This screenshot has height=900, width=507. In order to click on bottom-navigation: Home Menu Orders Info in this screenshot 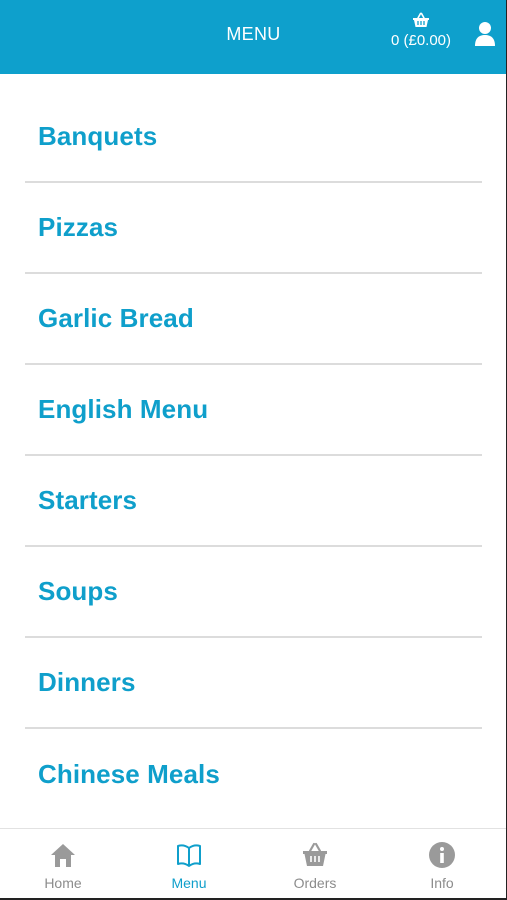, I will do `click(253, 863)`.